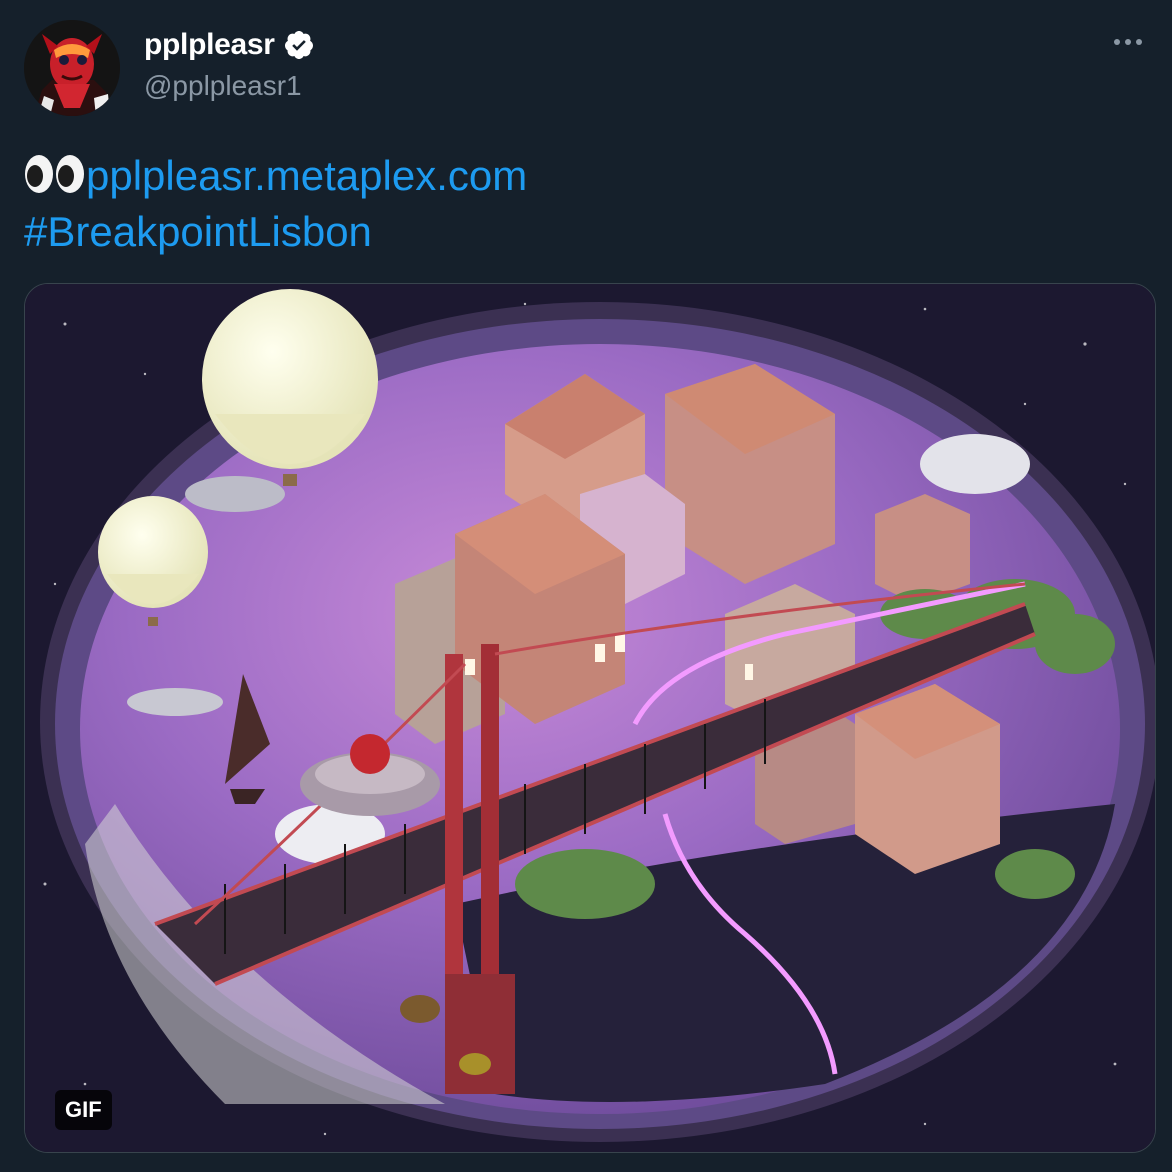  I want to click on gif-badge: GIF, so click(83, 1110).